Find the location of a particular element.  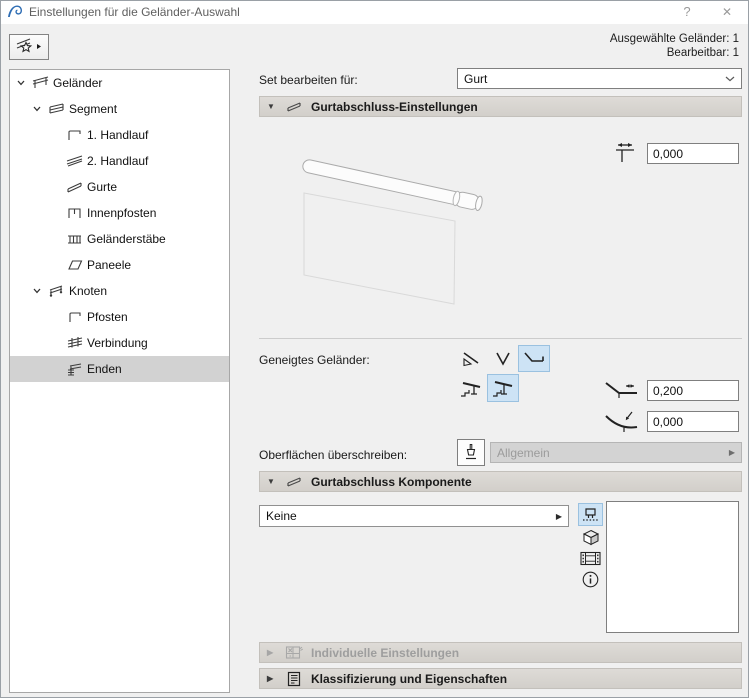

tree-item-label: Verbindung is located at coordinates (117, 343).